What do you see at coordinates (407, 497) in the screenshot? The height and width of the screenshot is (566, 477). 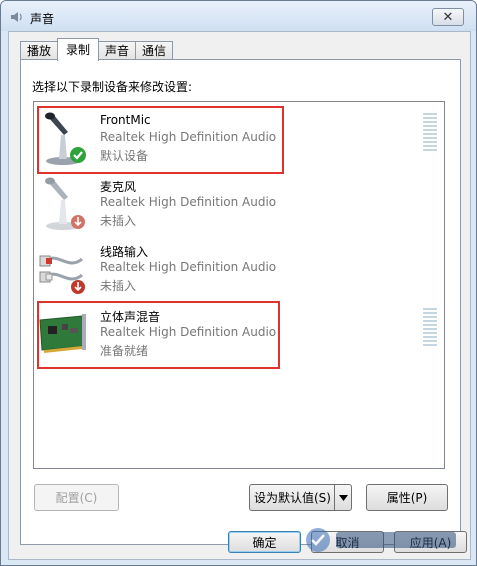 I see `properties-button: 属性(P)` at bounding box center [407, 497].